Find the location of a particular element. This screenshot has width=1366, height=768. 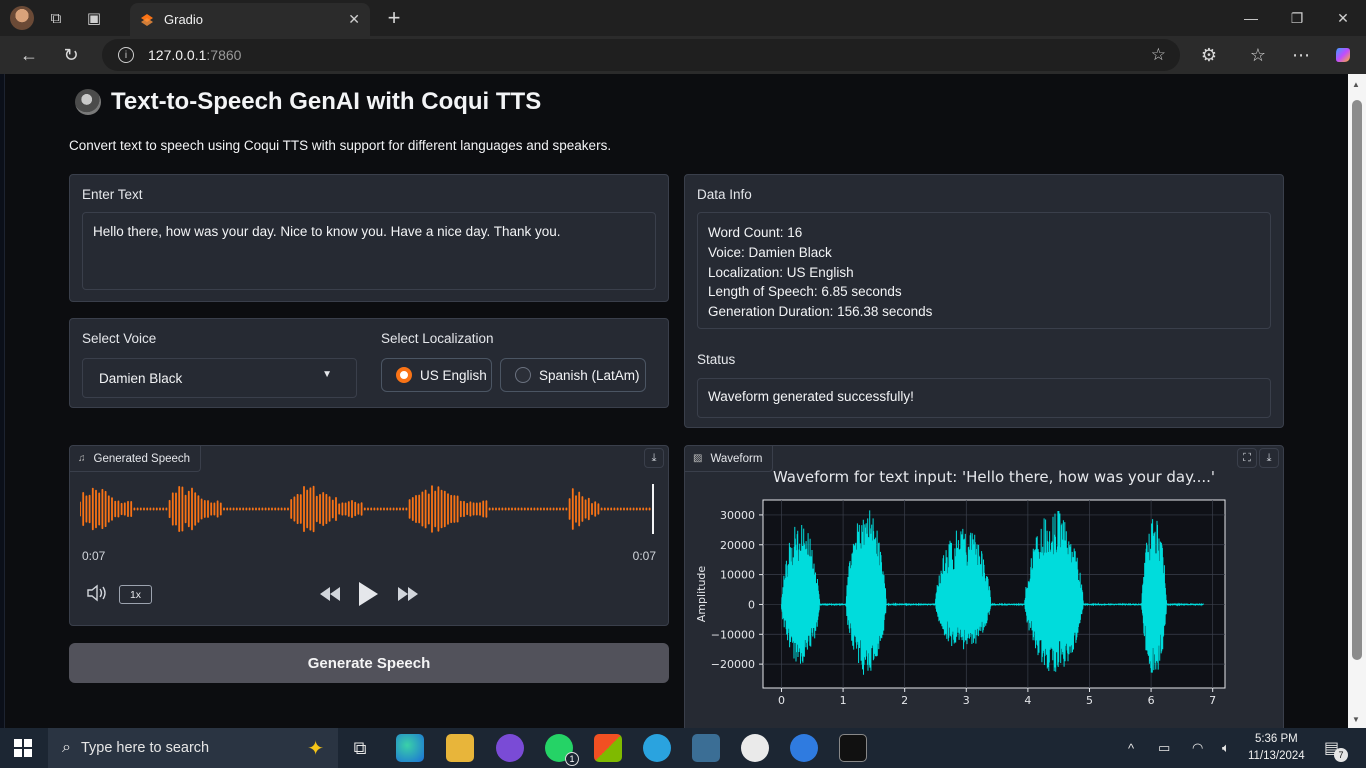

thunderbird-icon is located at coordinates (804, 748).